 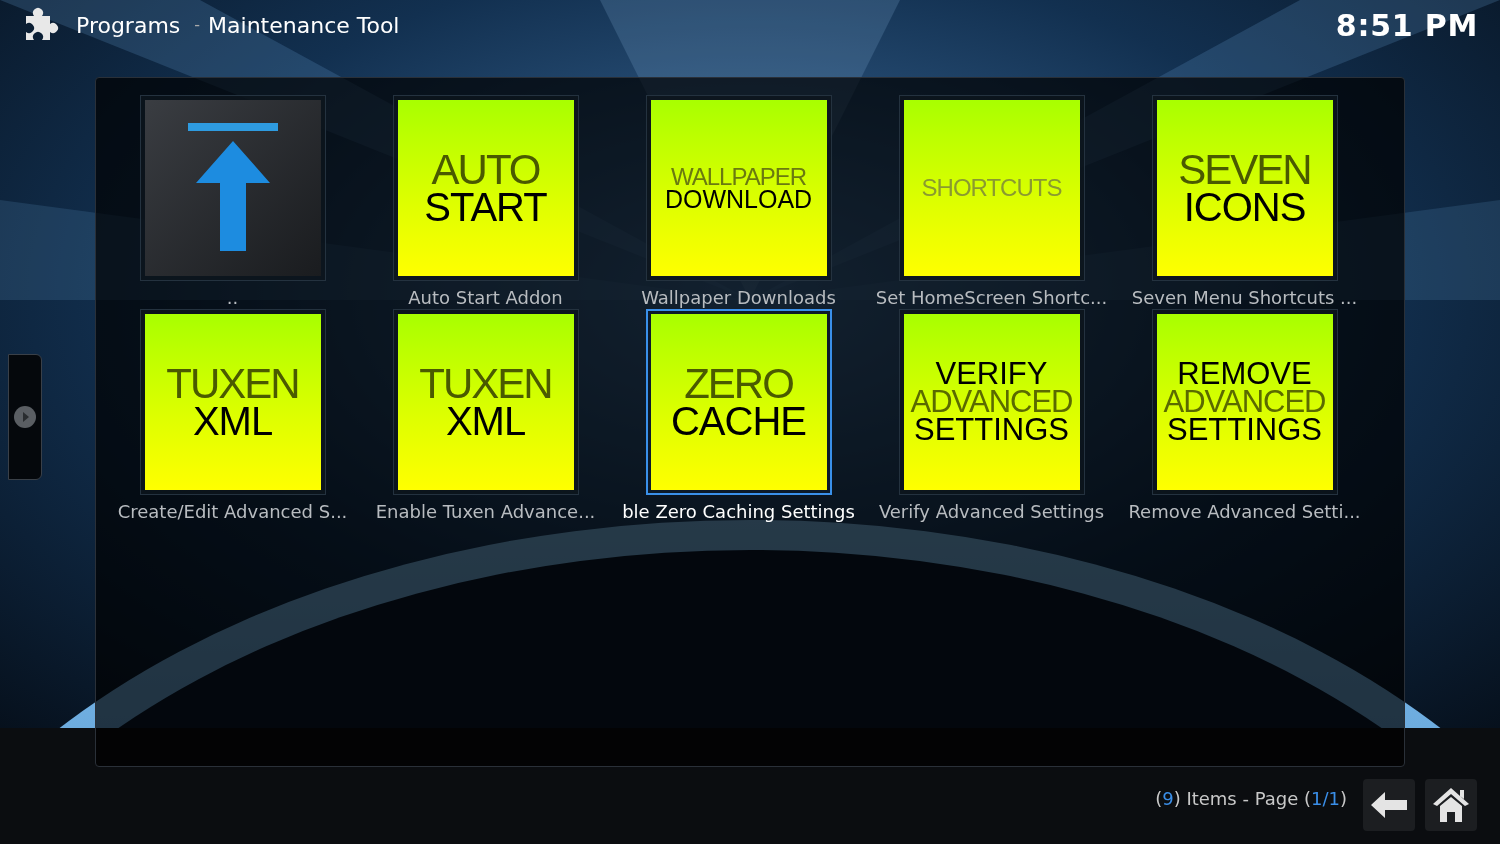 What do you see at coordinates (128, 25) in the screenshot?
I see `section-title: Programs` at bounding box center [128, 25].